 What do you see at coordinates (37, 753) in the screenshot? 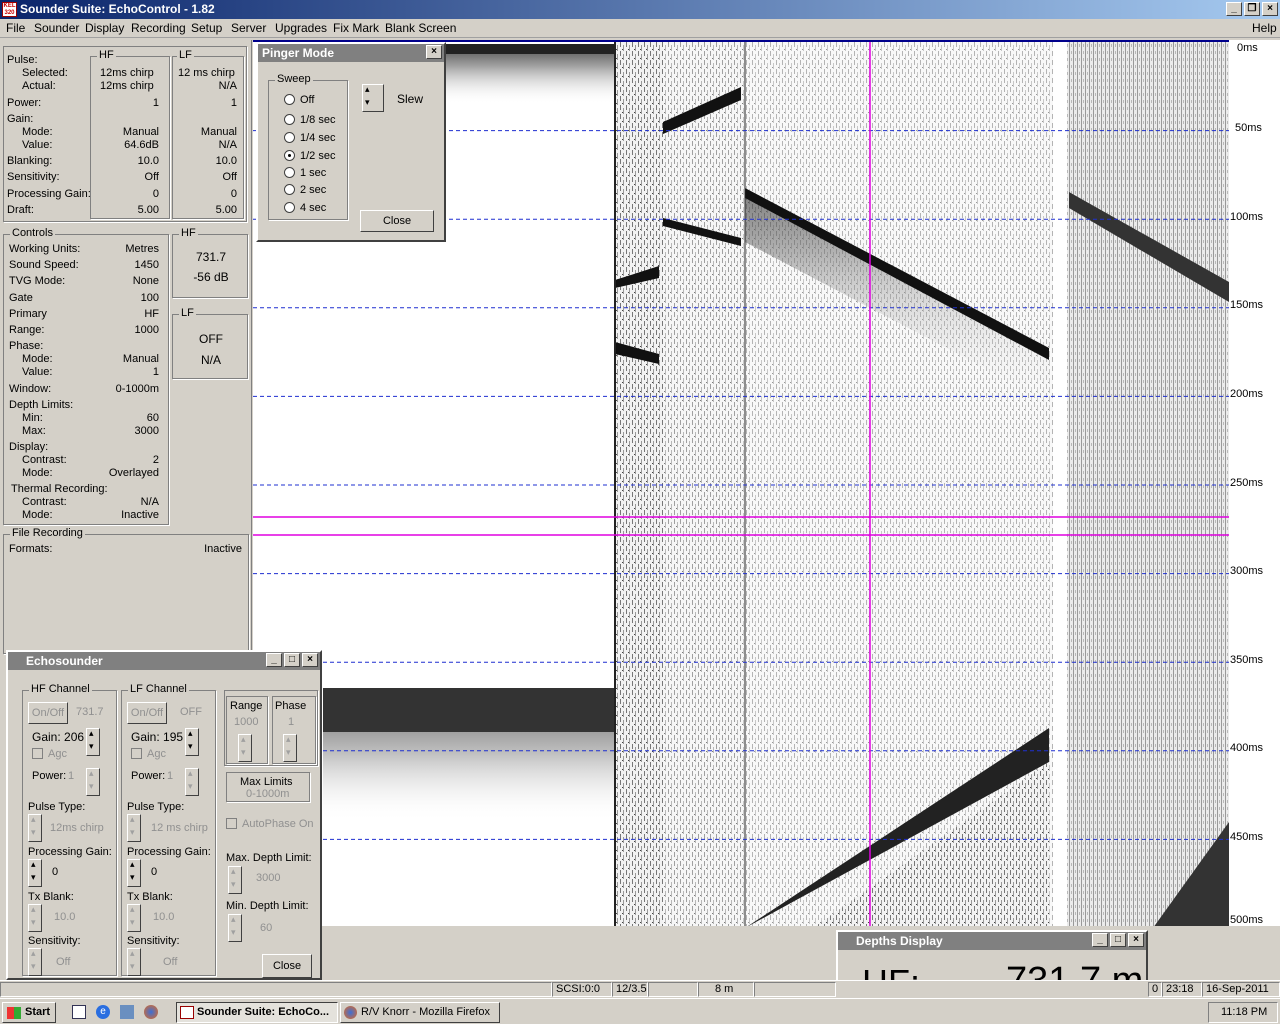
I see `hf-agc-checkbox` at bounding box center [37, 753].